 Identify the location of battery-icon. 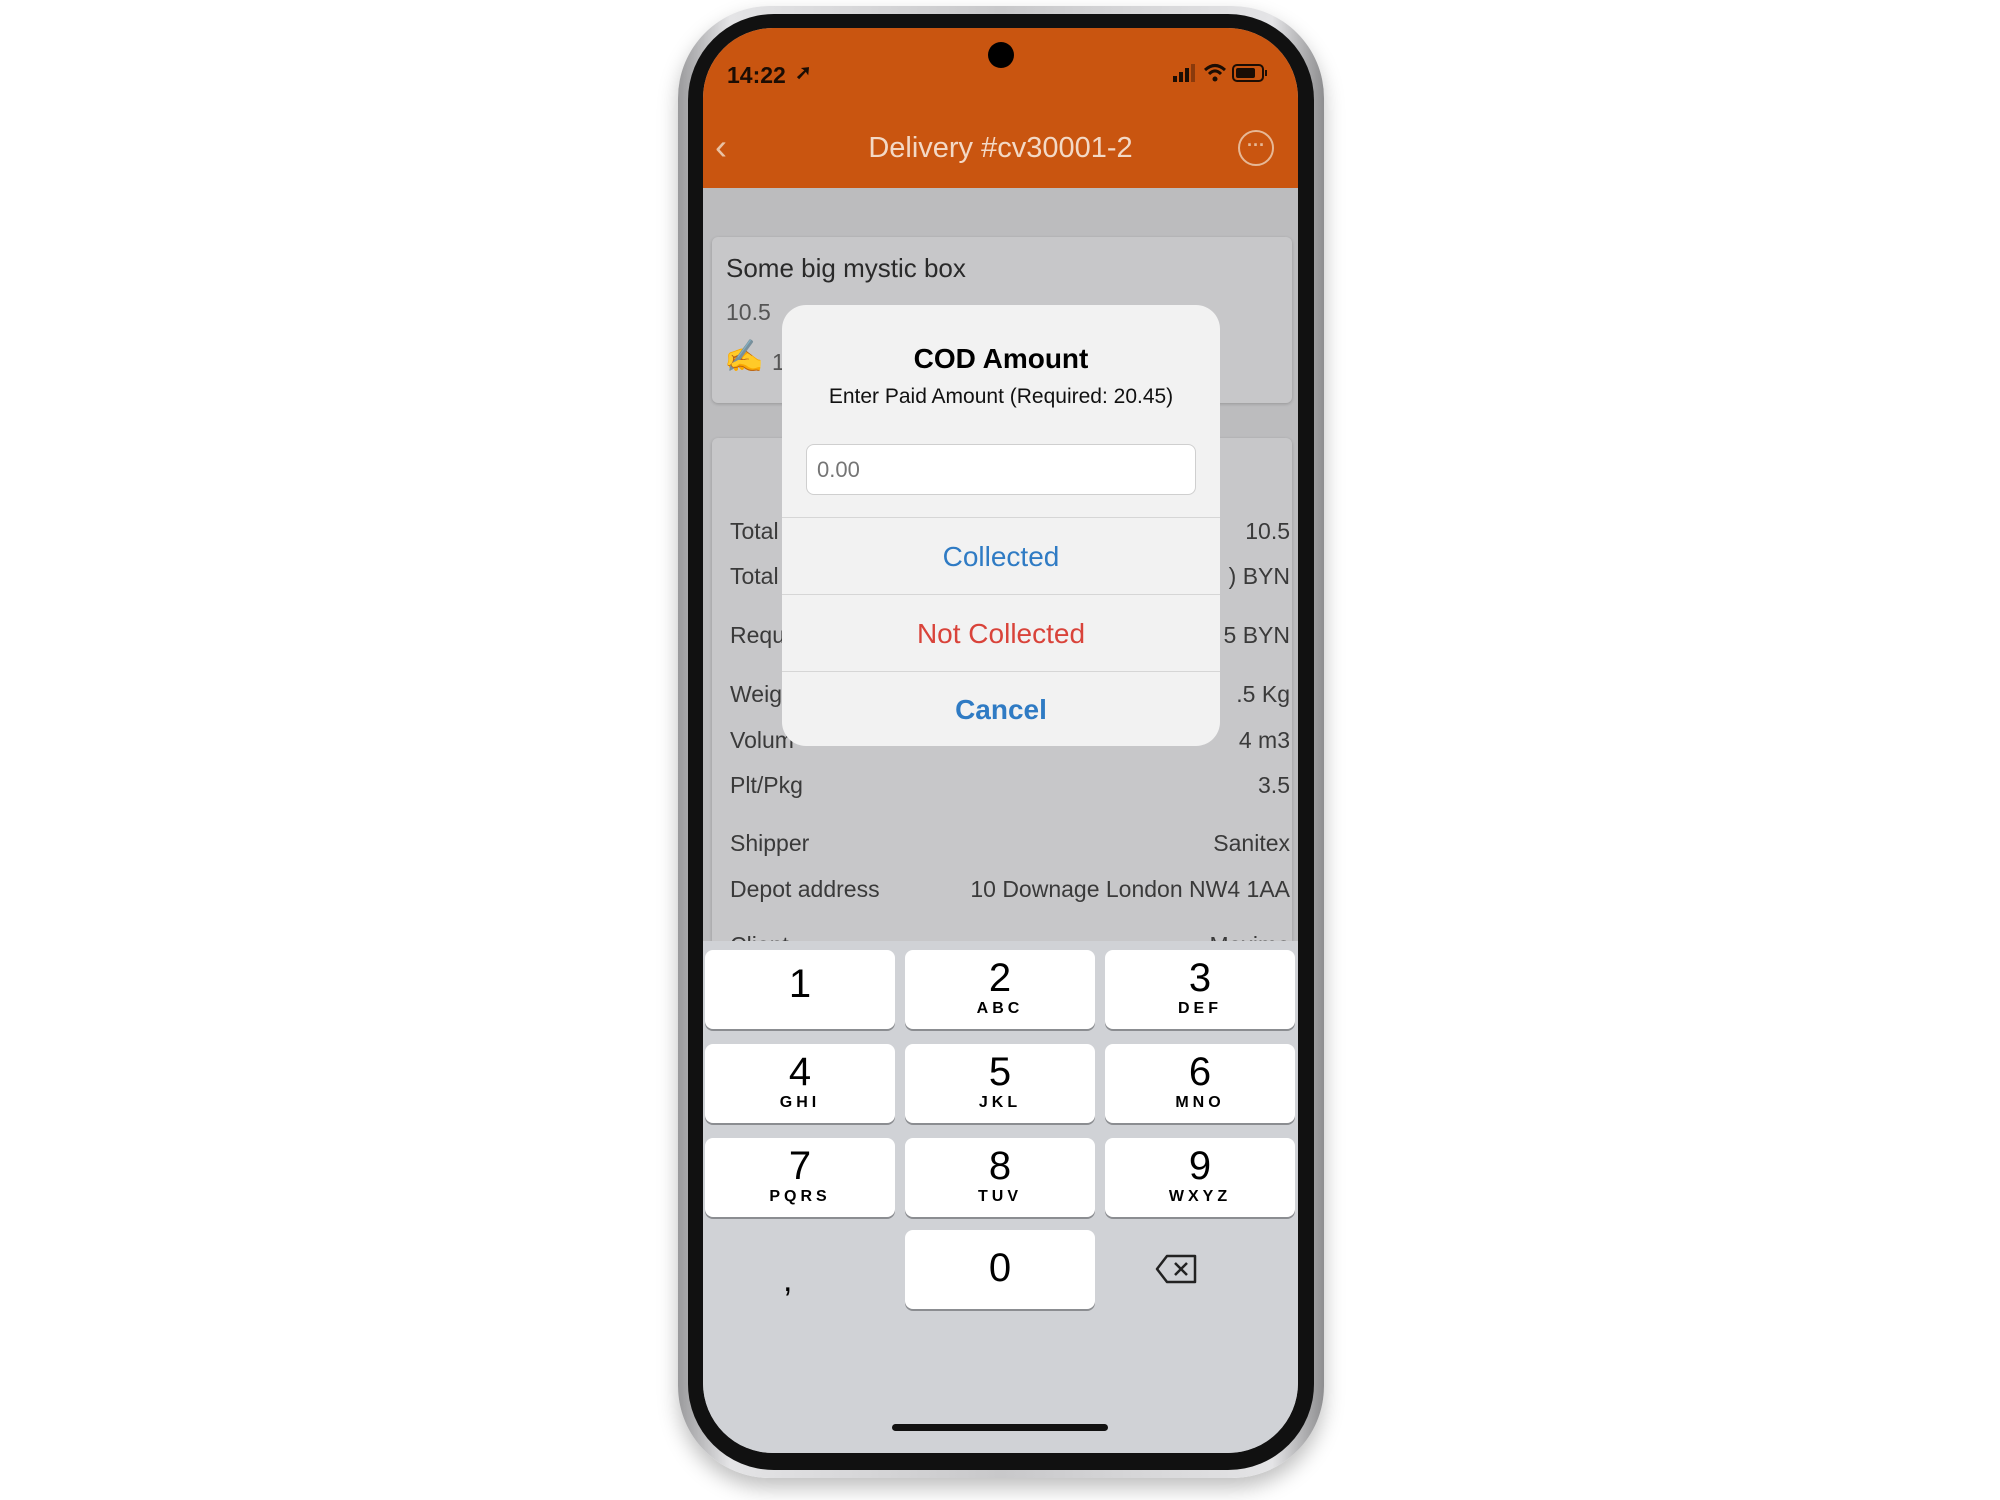
(1249, 73).